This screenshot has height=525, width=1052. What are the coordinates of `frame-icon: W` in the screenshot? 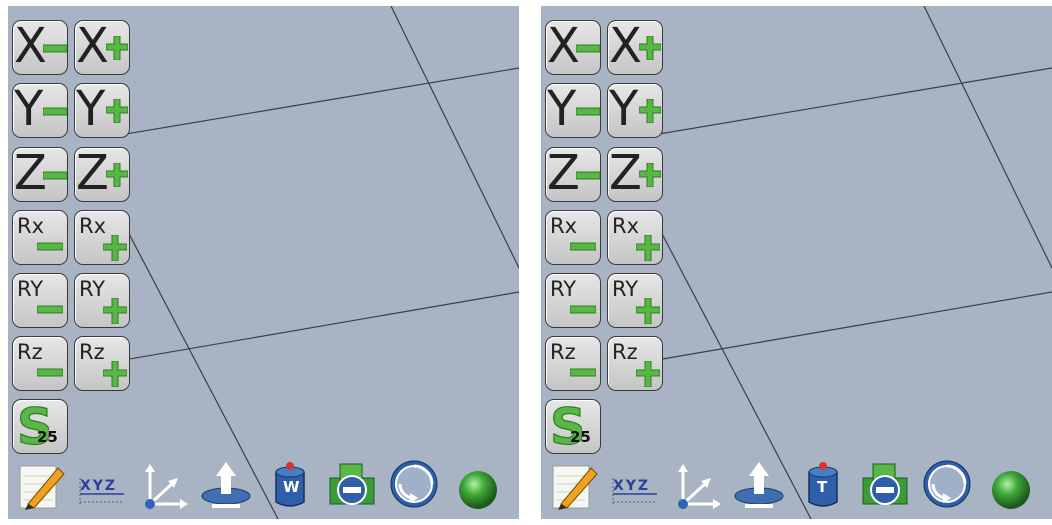 It's located at (290, 484).